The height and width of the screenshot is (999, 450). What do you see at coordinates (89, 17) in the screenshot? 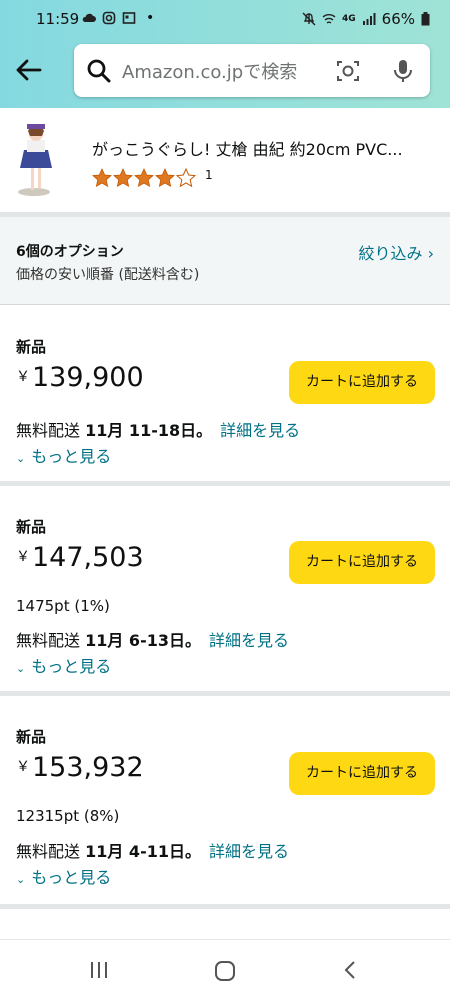
I see `cloud-icon` at bounding box center [89, 17].